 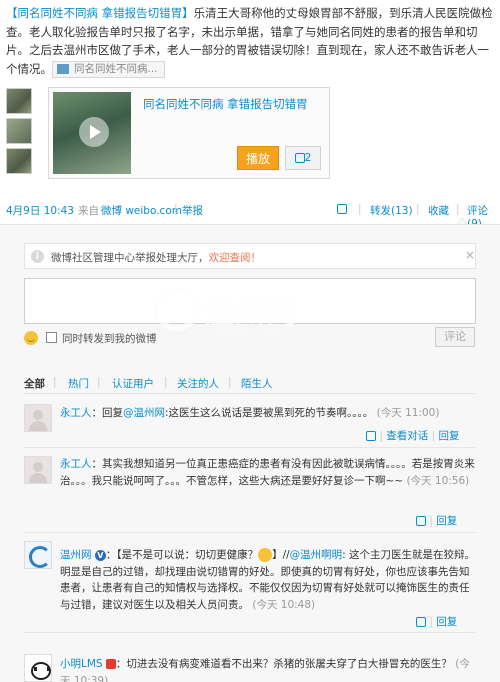 What do you see at coordinates (283, 664) in the screenshot?
I see `comment-body: ：切进去没有病变难道看不出来？杀猪的张屠夫穿了白大褂冒充的医生？` at bounding box center [283, 664].